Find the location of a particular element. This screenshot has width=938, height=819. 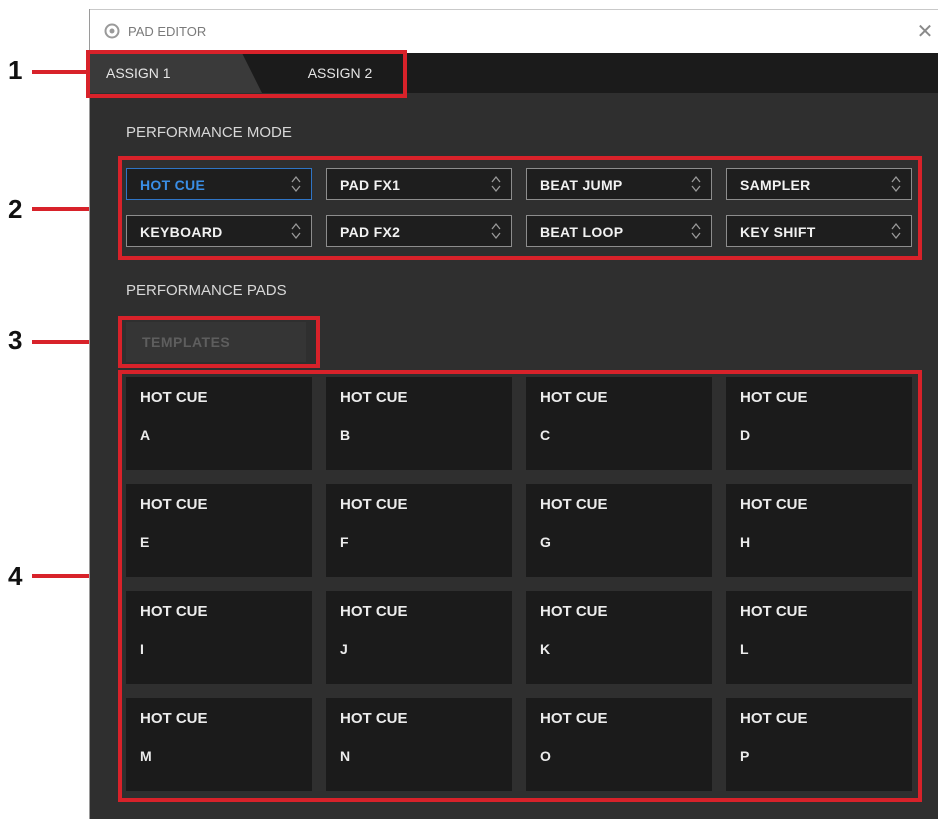

templates-button: TEMPLATES is located at coordinates (216, 342).